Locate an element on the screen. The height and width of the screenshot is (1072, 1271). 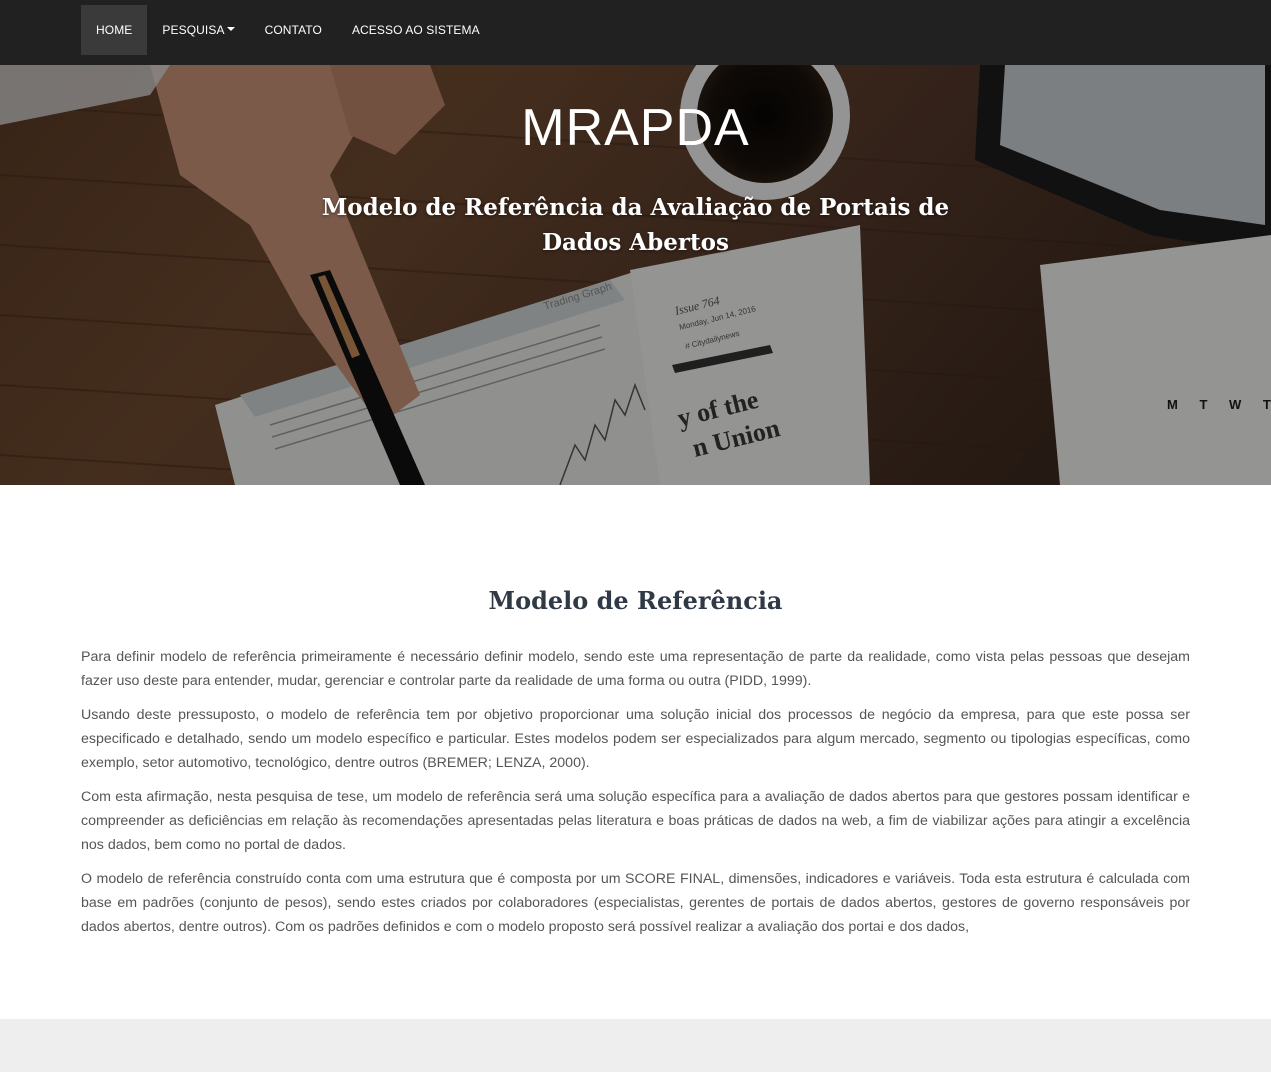
nav-contato: CONTATO is located at coordinates (293, 30).